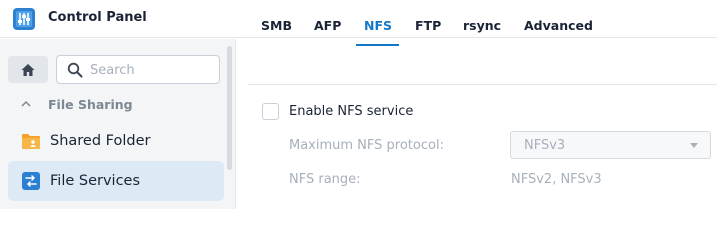  Describe the element at coordinates (327, 25) in the screenshot. I see `tab-afp: AFP` at that location.